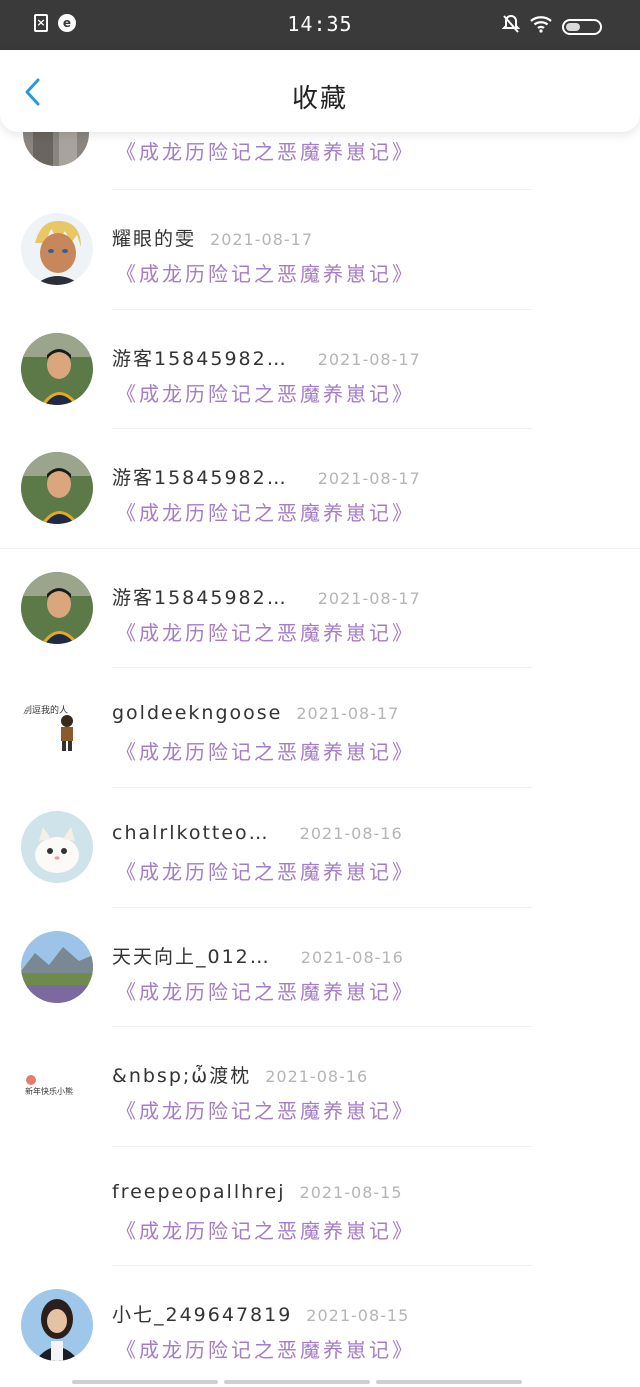 This screenshot has height=1387, width=640. Describe the element at coordinates (45, 710) in the screenshot. I see `svg-text: 别逗我的人` at that location.